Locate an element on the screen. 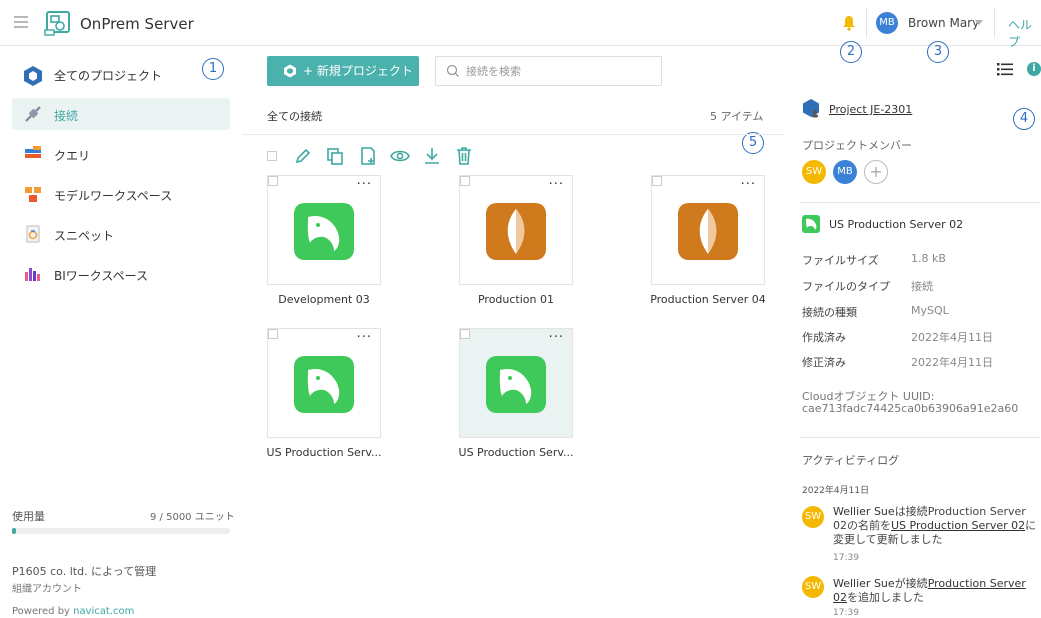  powered-by: Powered by navicat.com is located at coordinates (73, 611).